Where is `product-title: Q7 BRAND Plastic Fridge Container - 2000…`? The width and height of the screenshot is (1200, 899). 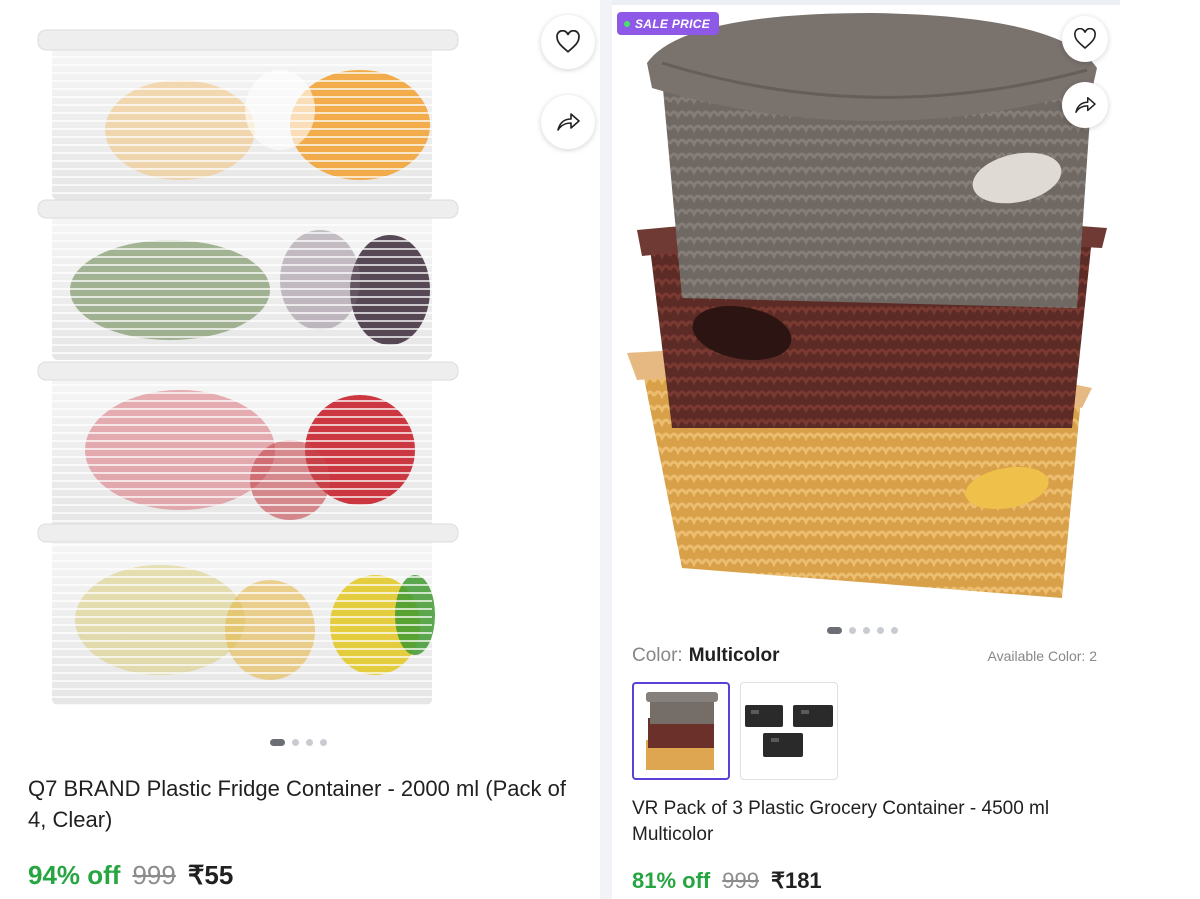 product-title: Q7 BRAND Plastic Fridge Container - 2000… is located at coordinates (308, 804).